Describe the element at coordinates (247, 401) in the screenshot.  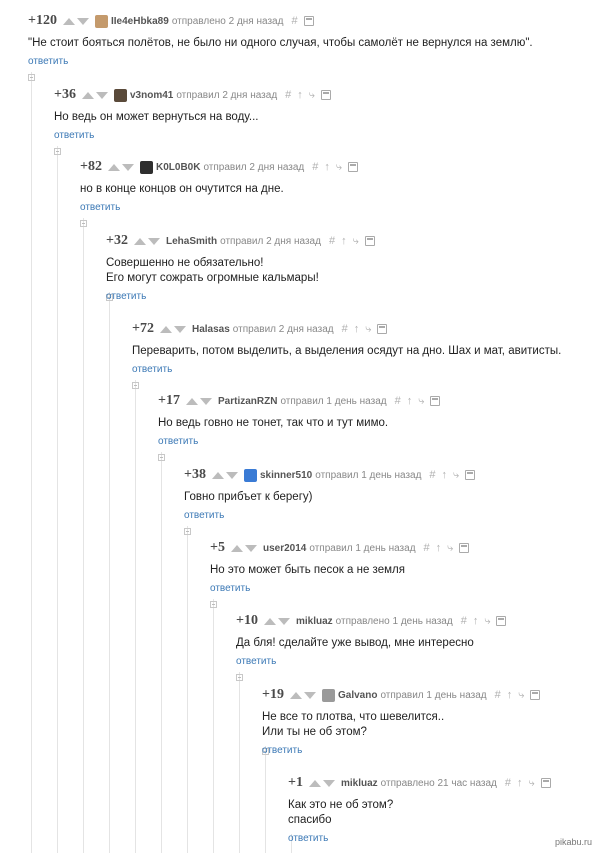
I see `comment-author: PartizanRZN` at that location.